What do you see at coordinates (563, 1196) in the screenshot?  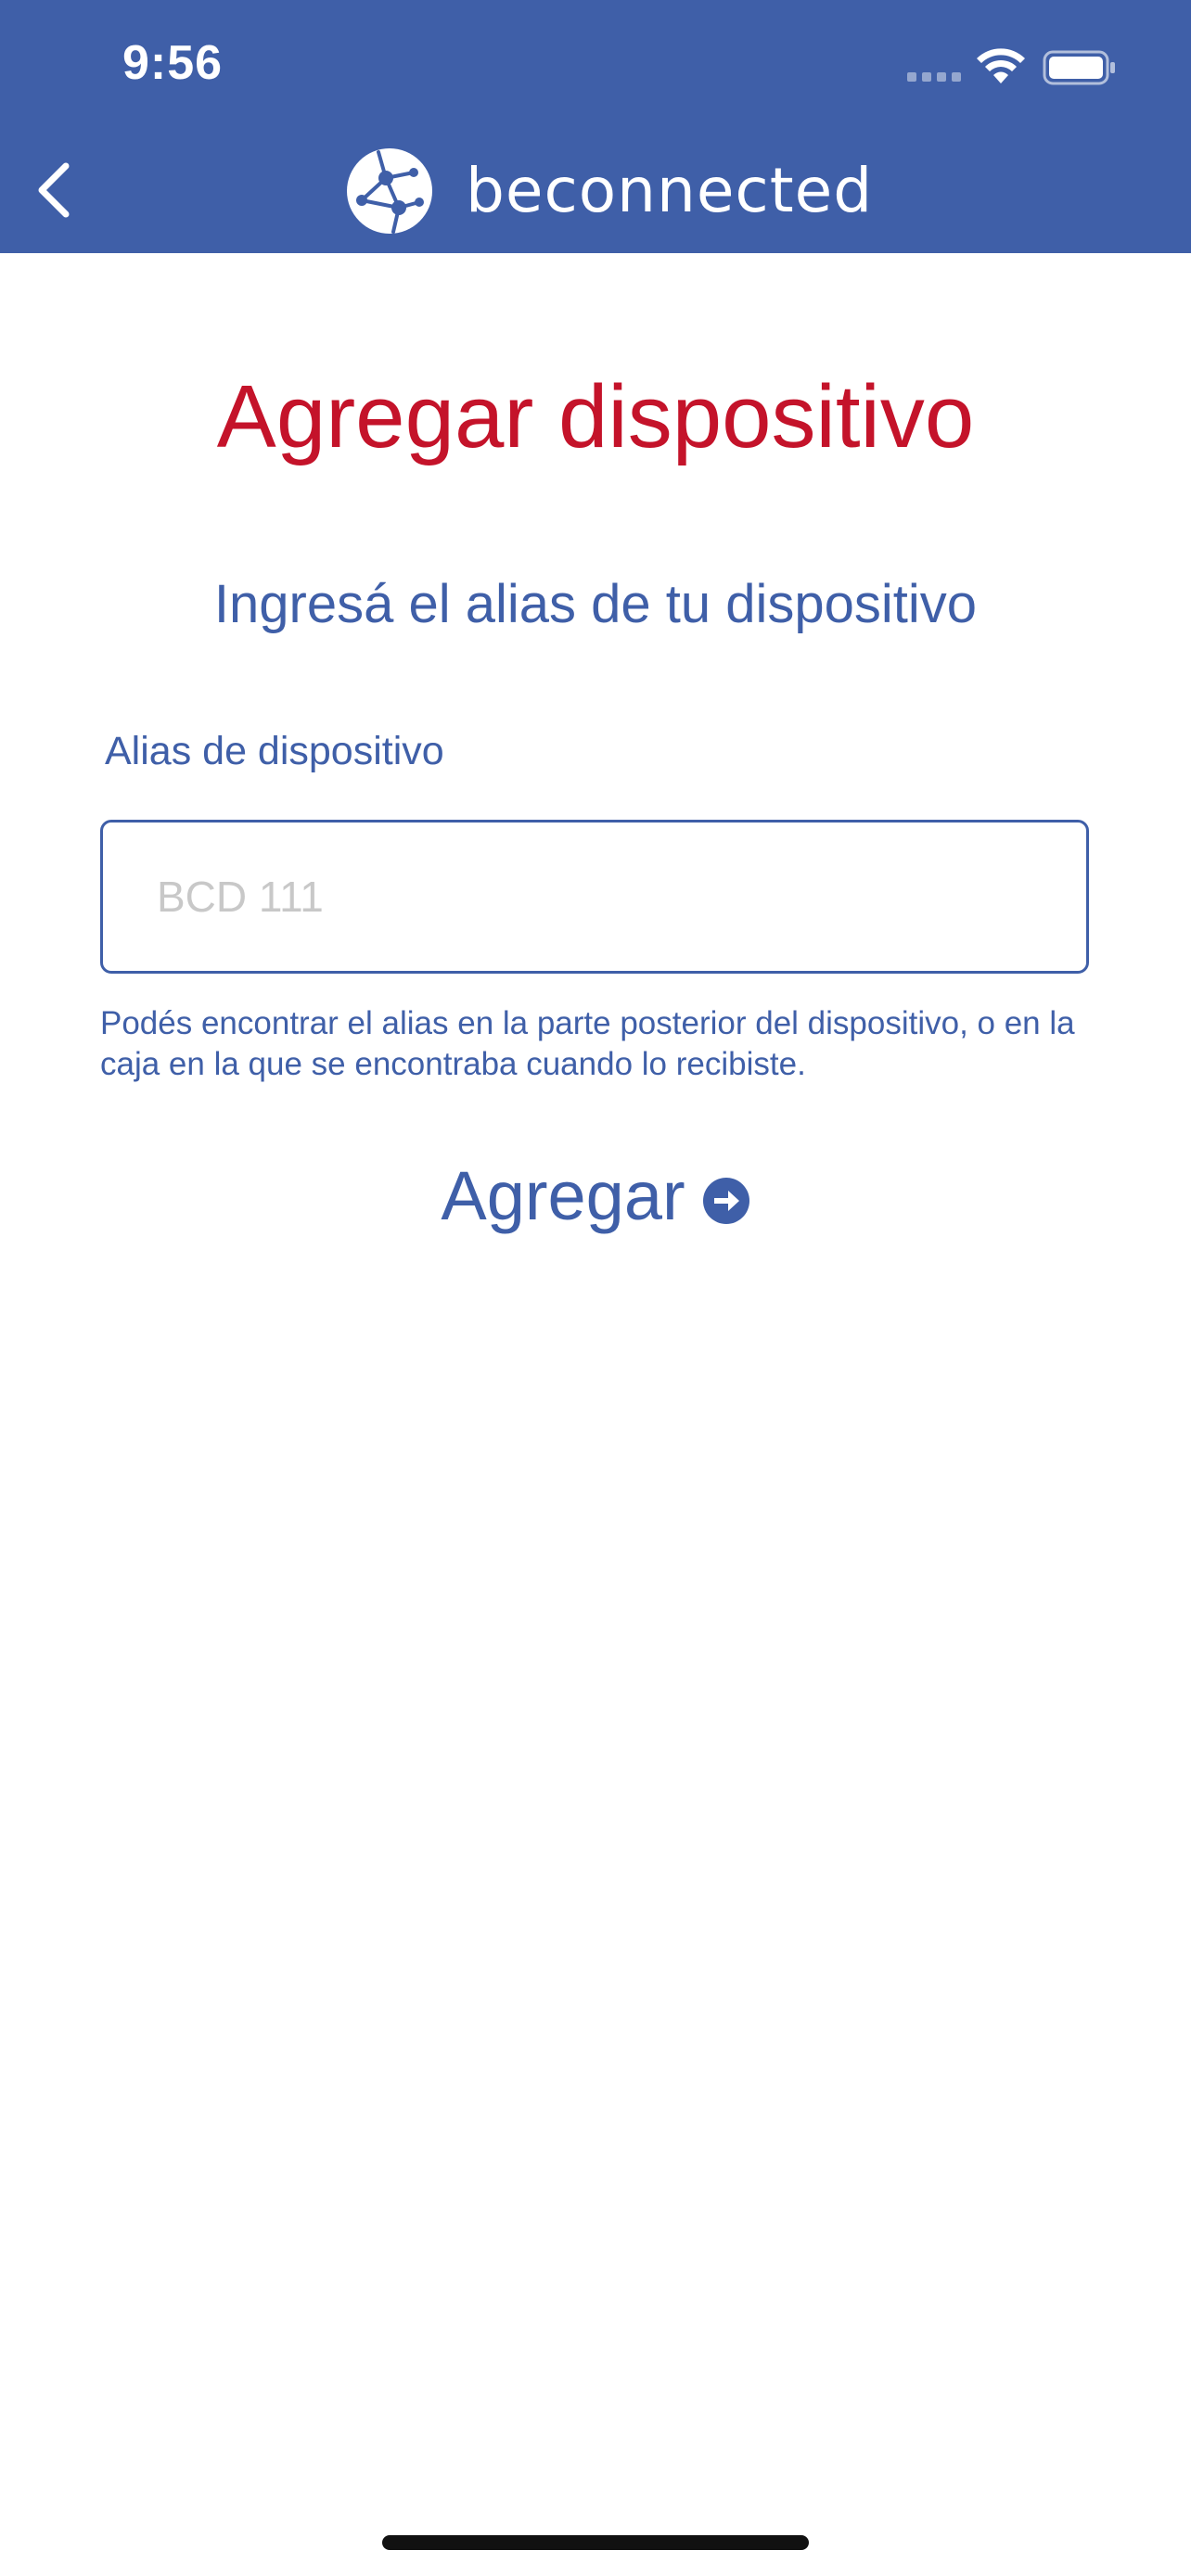 I see `add-button-label: Agregar` at bounding box center [563, 1196].